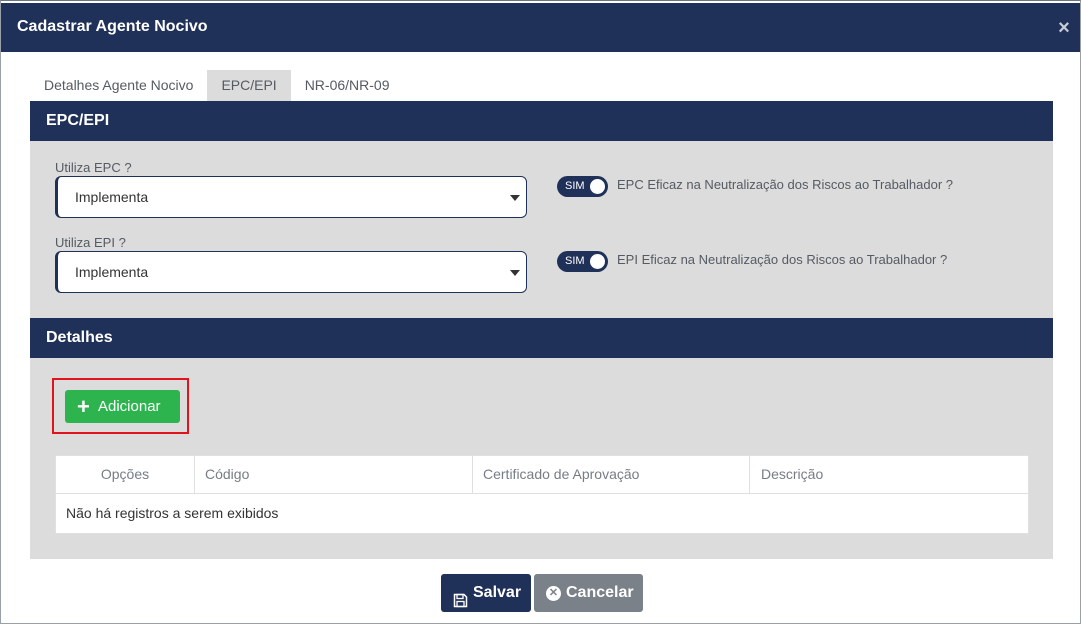  I want to click on epc-label: Utiliza EPC ?, so click(93, 167).